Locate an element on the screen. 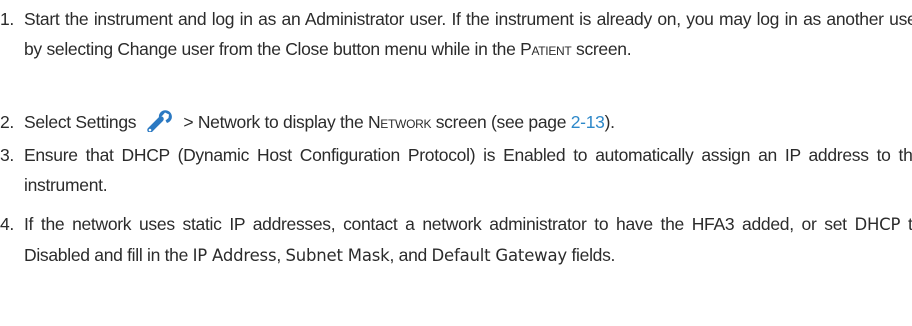  step-number: 4. is located at coordinates (7, 224).